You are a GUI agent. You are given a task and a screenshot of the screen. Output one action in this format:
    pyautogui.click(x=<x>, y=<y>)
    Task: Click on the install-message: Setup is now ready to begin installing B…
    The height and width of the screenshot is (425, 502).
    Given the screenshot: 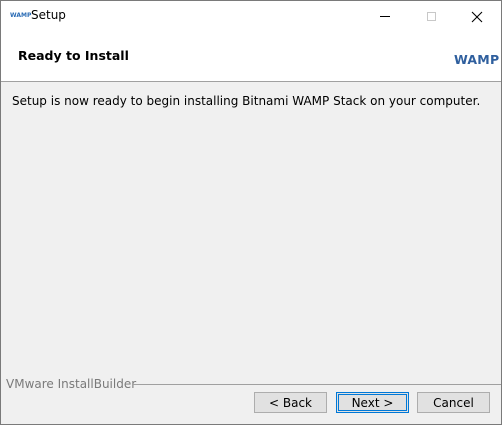 What is the action you would take?
    pyautogui.click(x=246, y=101)
    